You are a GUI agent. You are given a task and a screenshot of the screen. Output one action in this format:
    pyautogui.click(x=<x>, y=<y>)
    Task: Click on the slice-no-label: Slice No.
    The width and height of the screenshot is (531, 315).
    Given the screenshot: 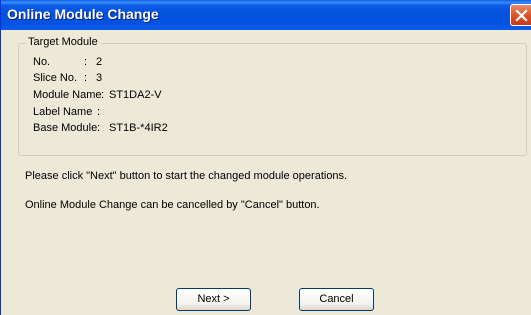 What is the action you would take?
    pyautogui.click(x=55, y=78)
    